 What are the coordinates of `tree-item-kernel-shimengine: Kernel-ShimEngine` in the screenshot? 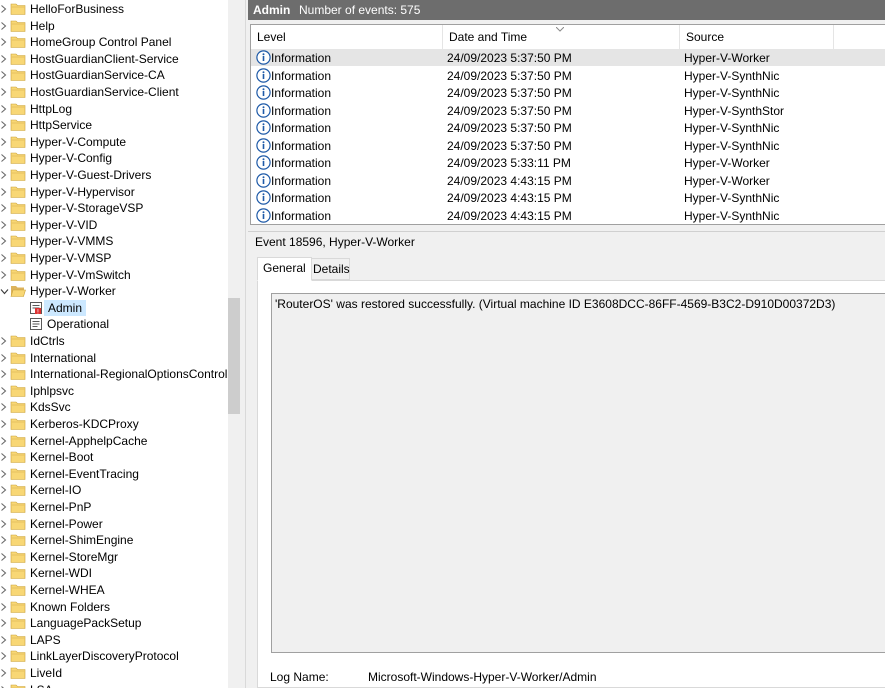 It's located at (114, 540).